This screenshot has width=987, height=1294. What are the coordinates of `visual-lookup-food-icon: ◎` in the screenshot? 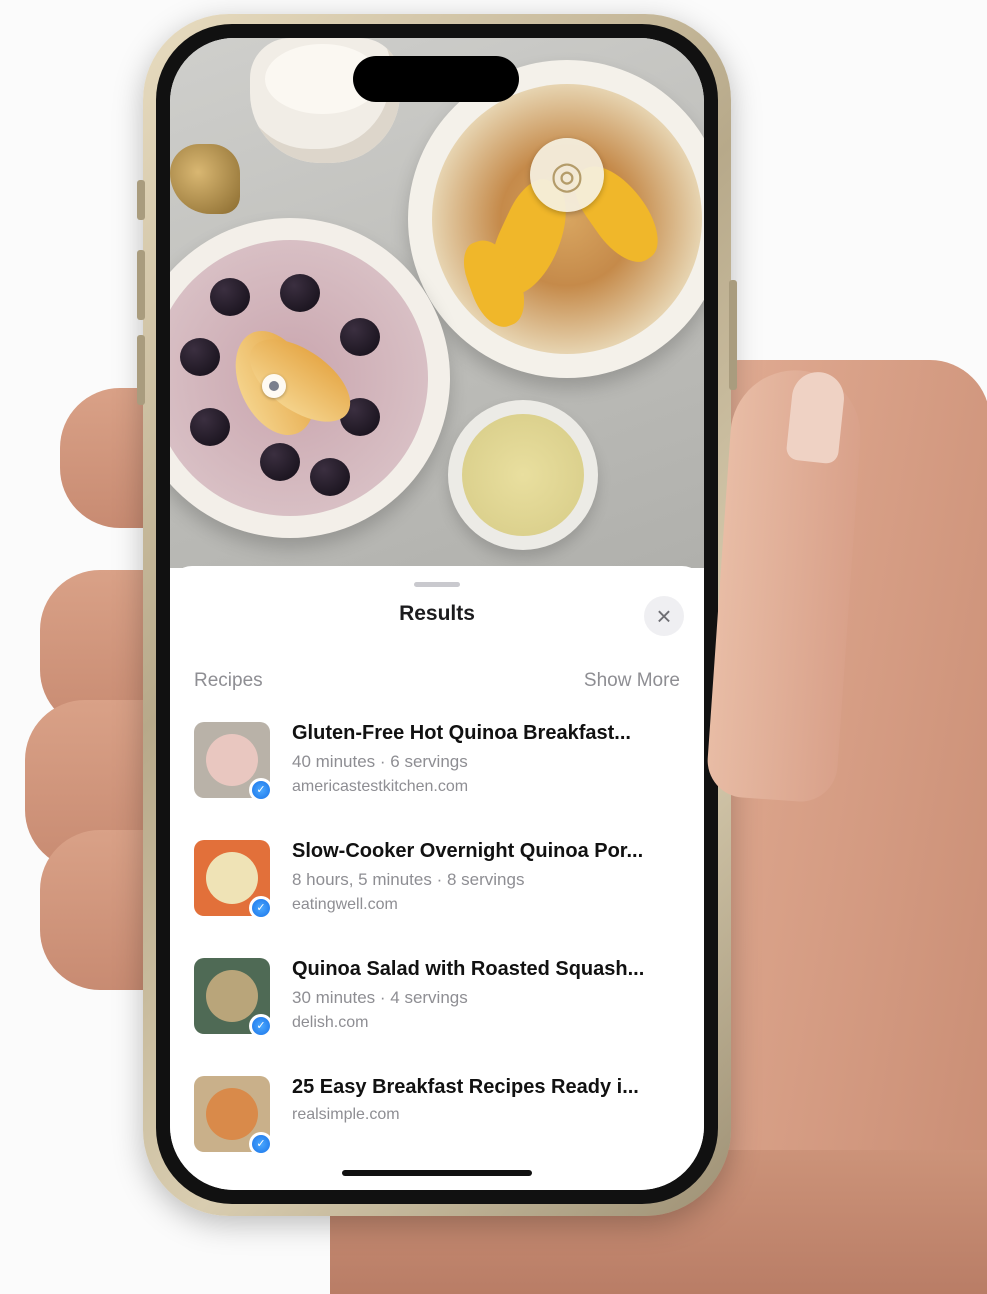 It's located at (567, 175).